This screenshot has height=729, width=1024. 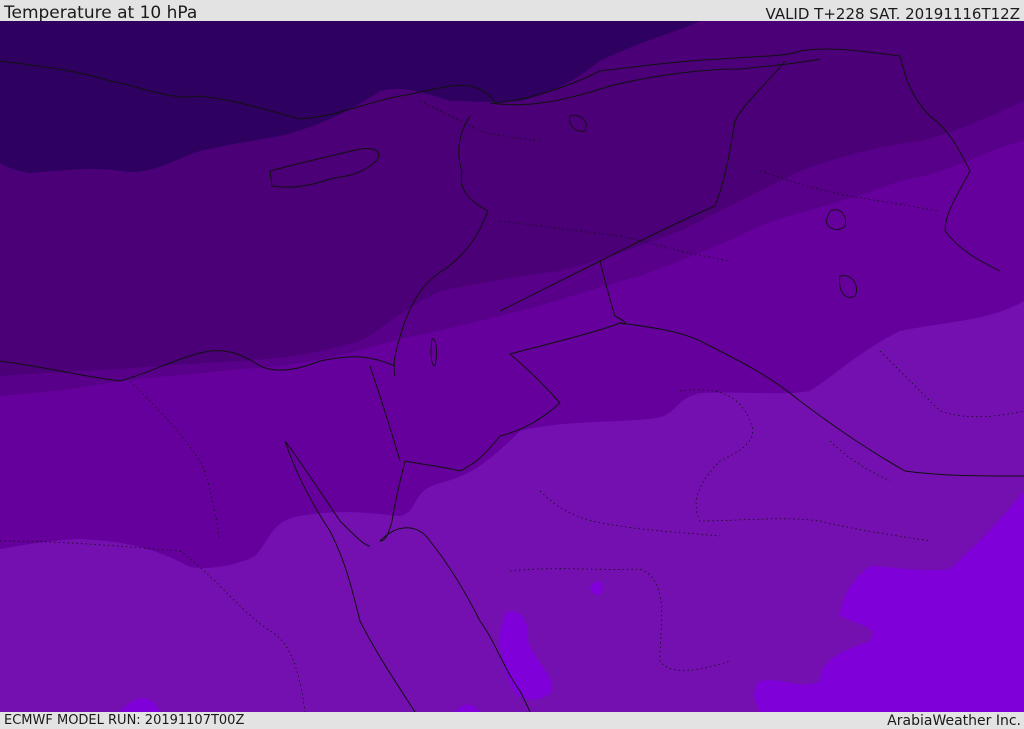 What do you see at coordinates (101, 13) in the screenshot?
I see `map-title: Temperature at 10 hPa` at bounding box center [101, 13].